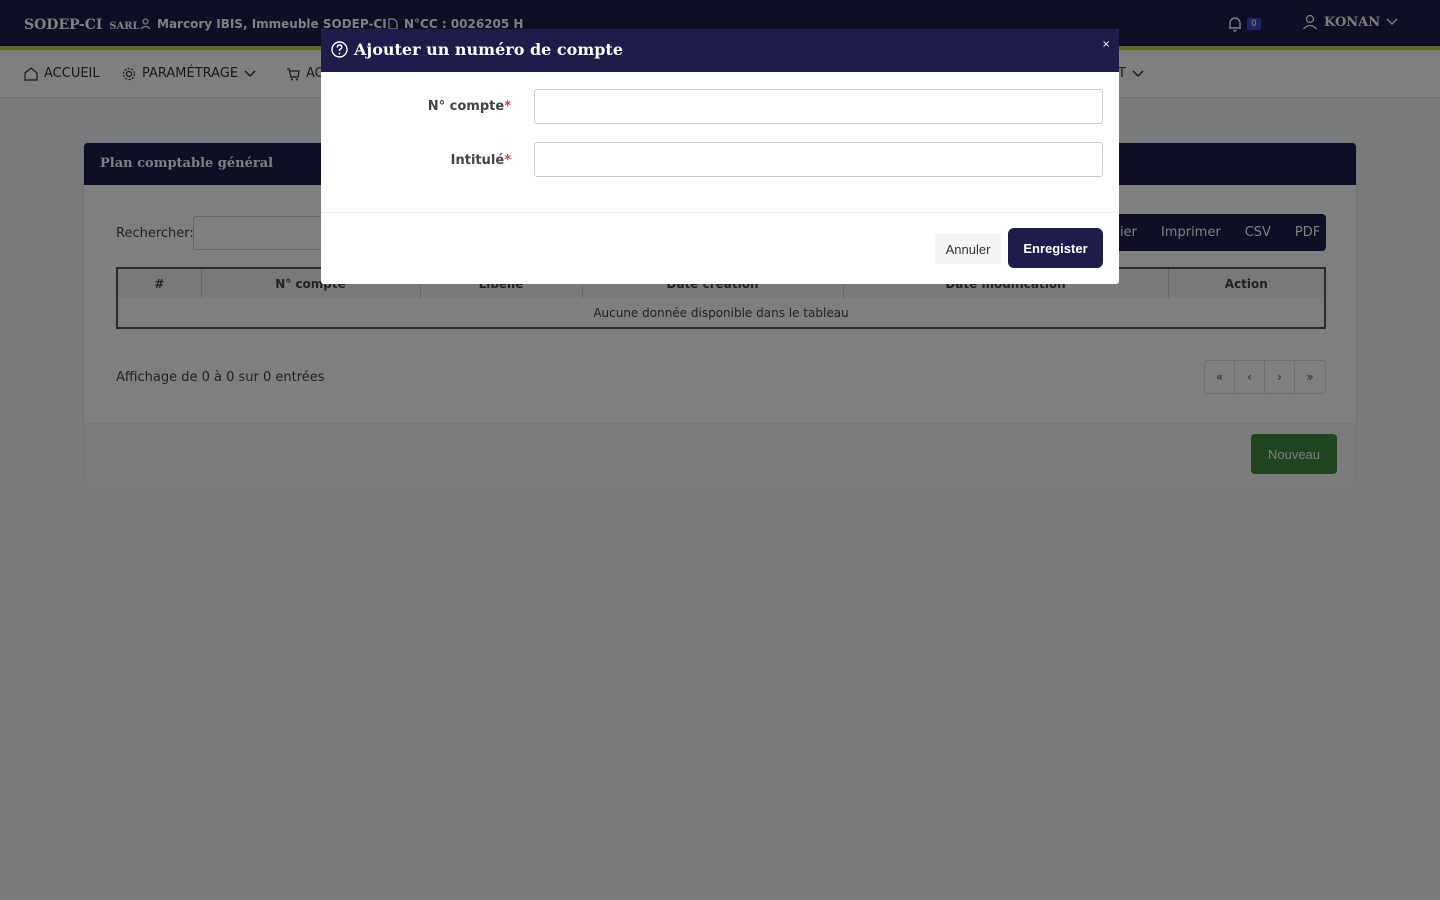 The width and height of the screenshot is (1440, 900). I want to click on modal-title: Ajouter un numéro de compte, so click(477, 49).